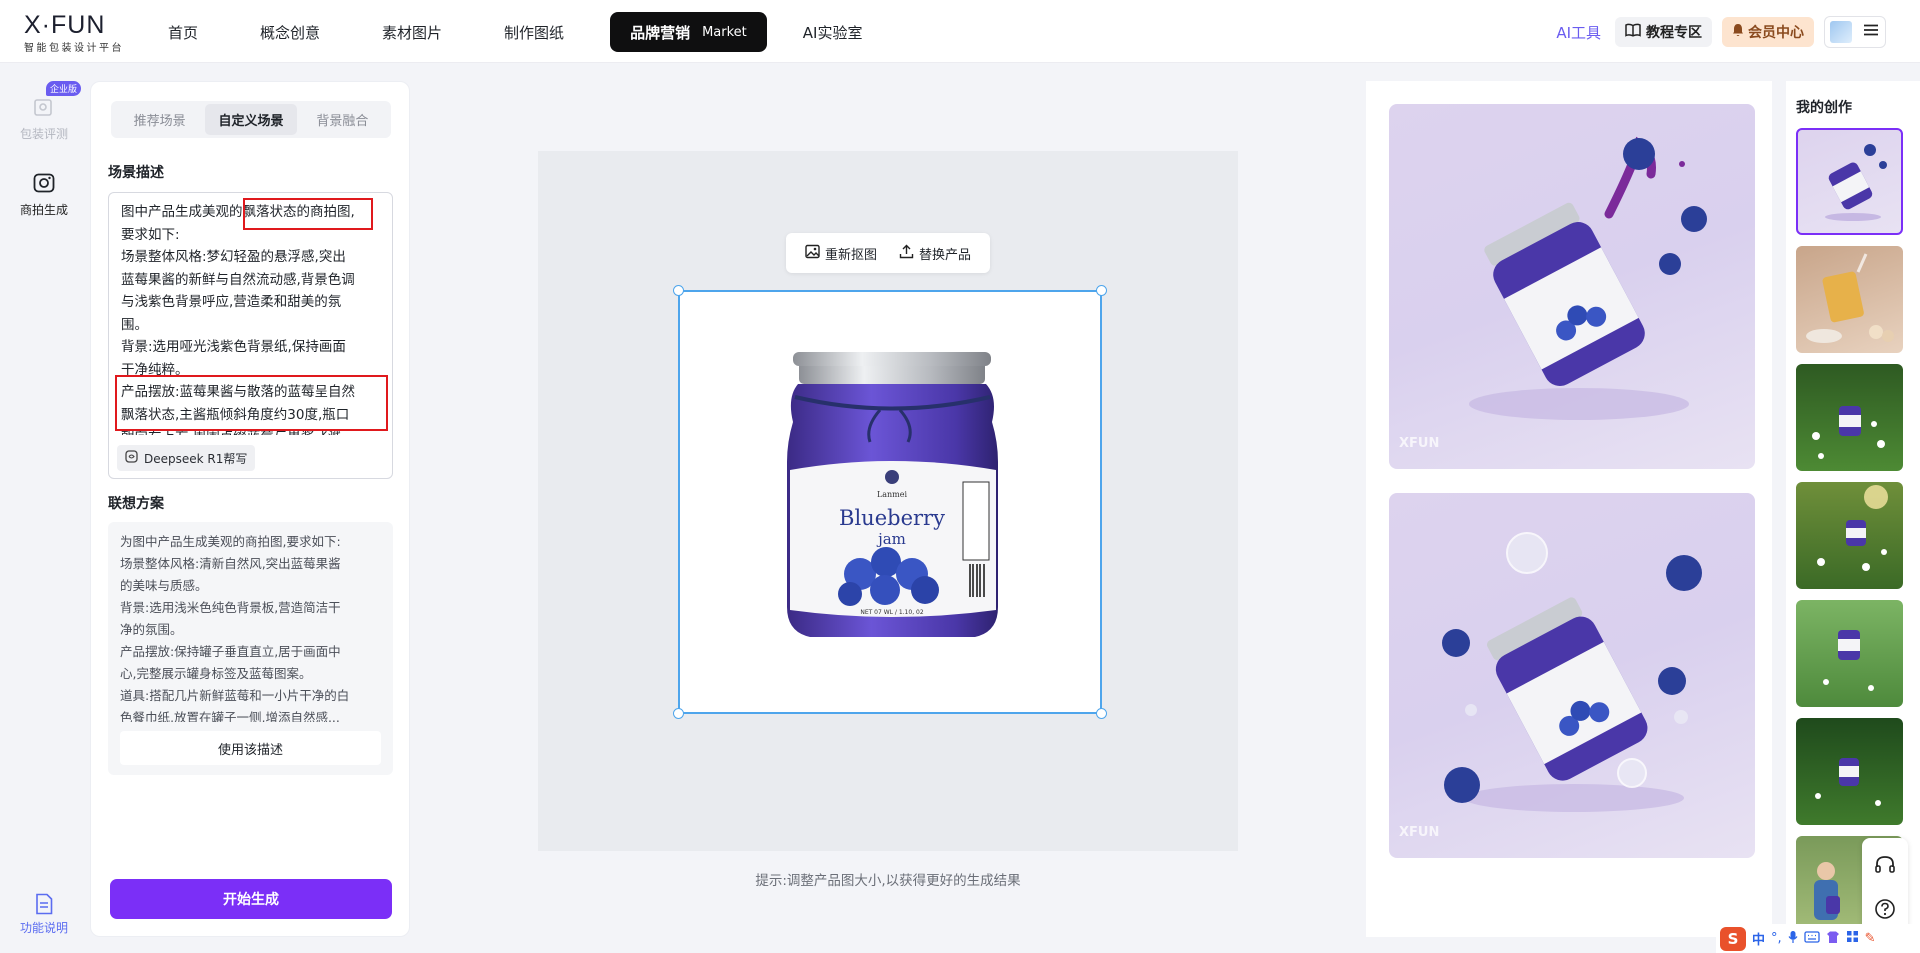 The height and width of the screenshot is (953, 1920). I want to click on floating-tools, so click(1885, 888).